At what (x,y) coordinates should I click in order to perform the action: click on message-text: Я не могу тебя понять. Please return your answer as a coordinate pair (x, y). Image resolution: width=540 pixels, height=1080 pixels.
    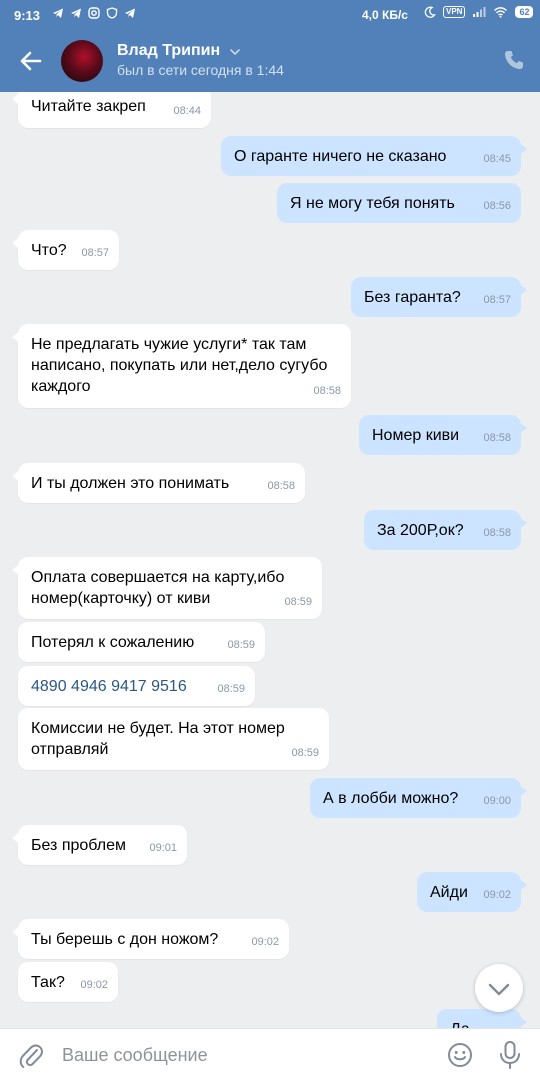
    Looking at the image, I should click on (372, 203).